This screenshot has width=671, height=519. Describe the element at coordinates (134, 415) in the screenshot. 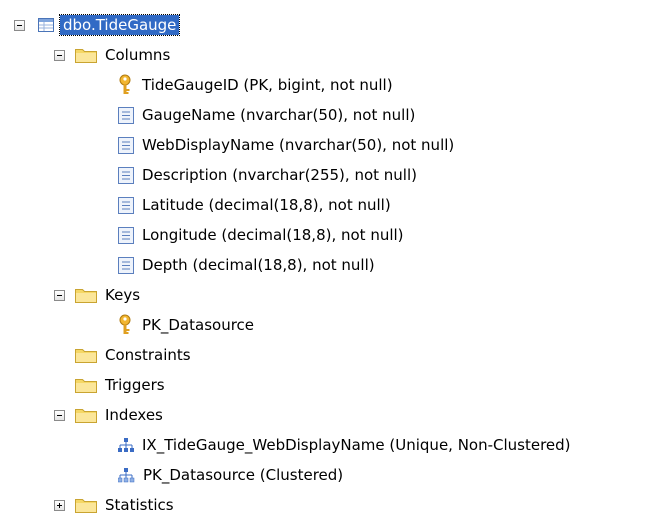

I see `folder-label: Indexes` at that location.